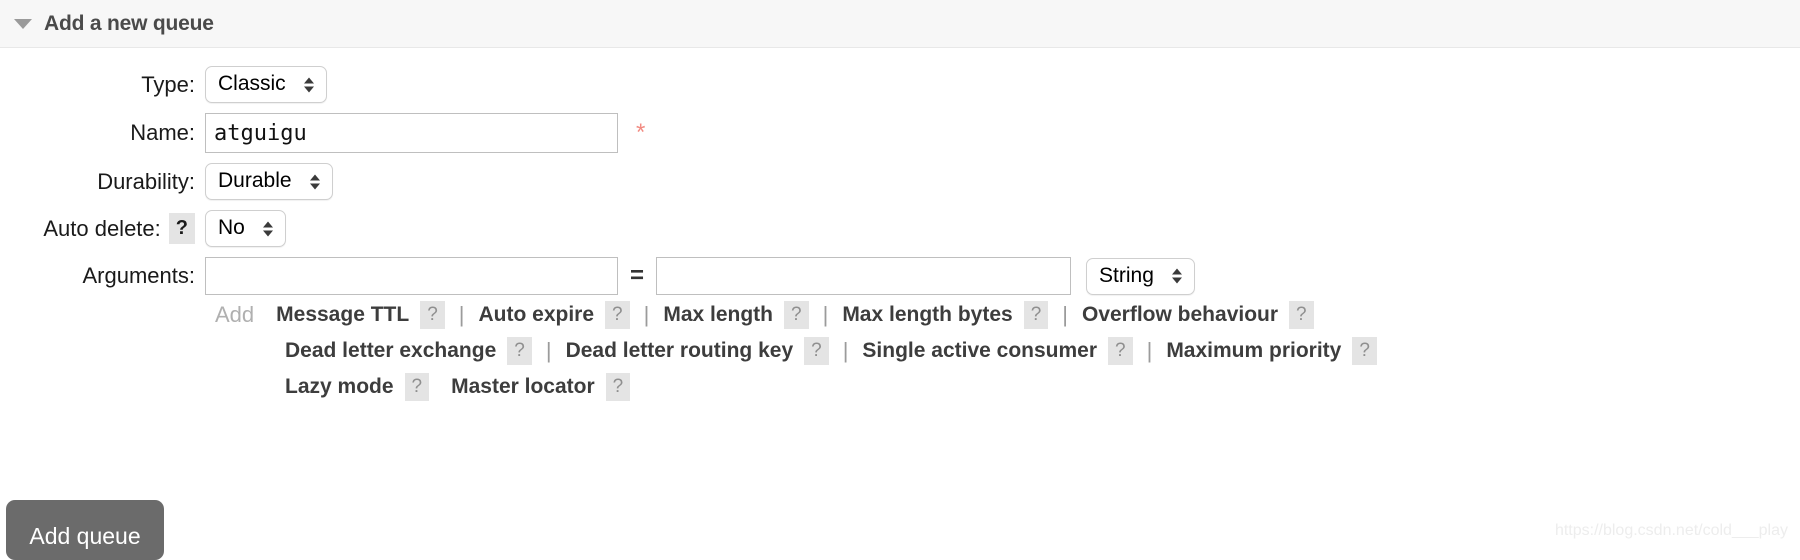 The height and width of the screenshot is (560, 1800). I want to click on auto-delete-label-group: Auto delete: ?, so click(102, 228).